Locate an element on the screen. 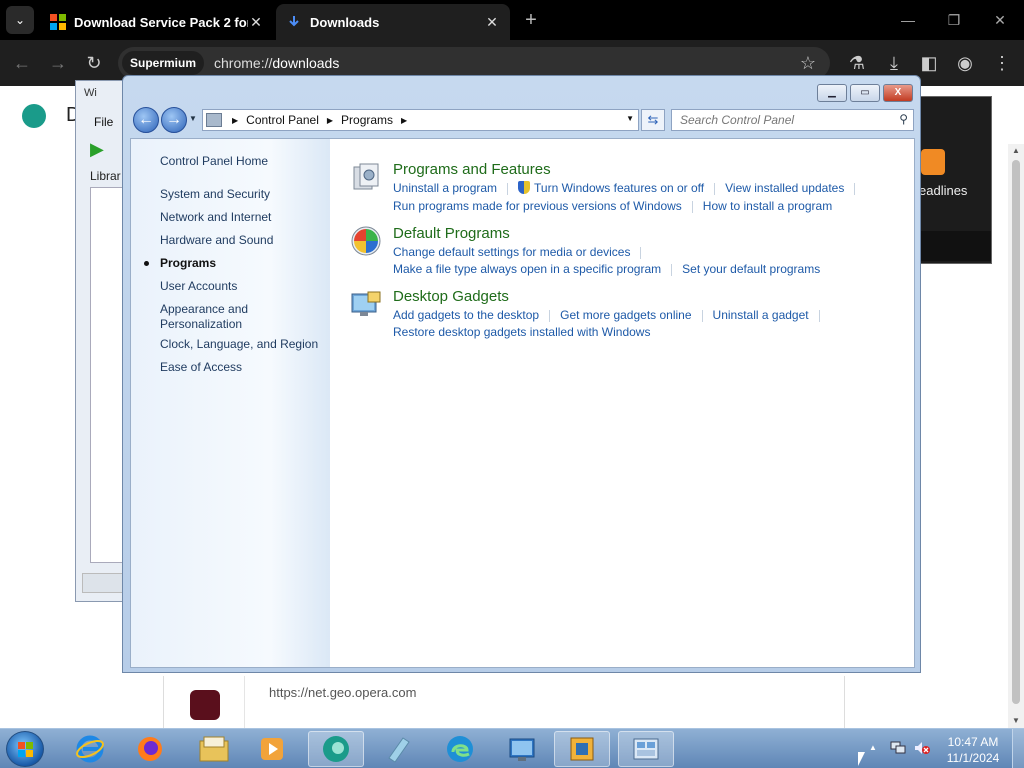 Image resolution: width=1024 pixels, height=768 pixels. desktop-gadgets-heading: Desktop Gadgets is located at coordinates (451, 296).